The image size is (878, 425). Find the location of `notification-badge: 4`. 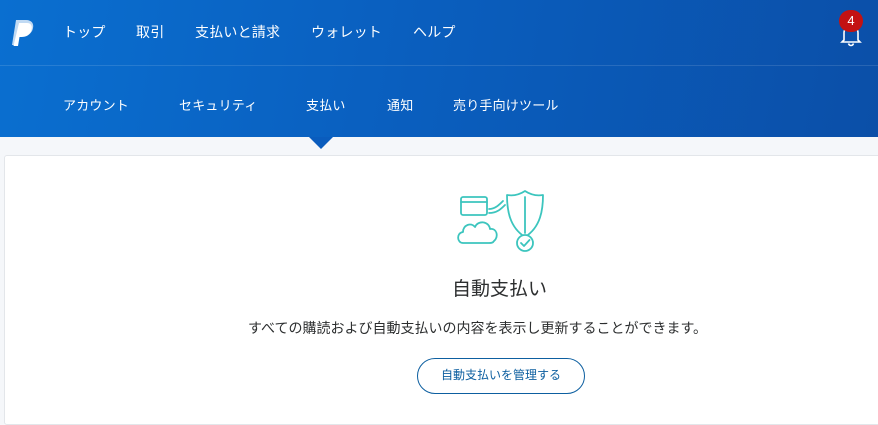

notification-badge: 4 is located at coordinates (851, 21).